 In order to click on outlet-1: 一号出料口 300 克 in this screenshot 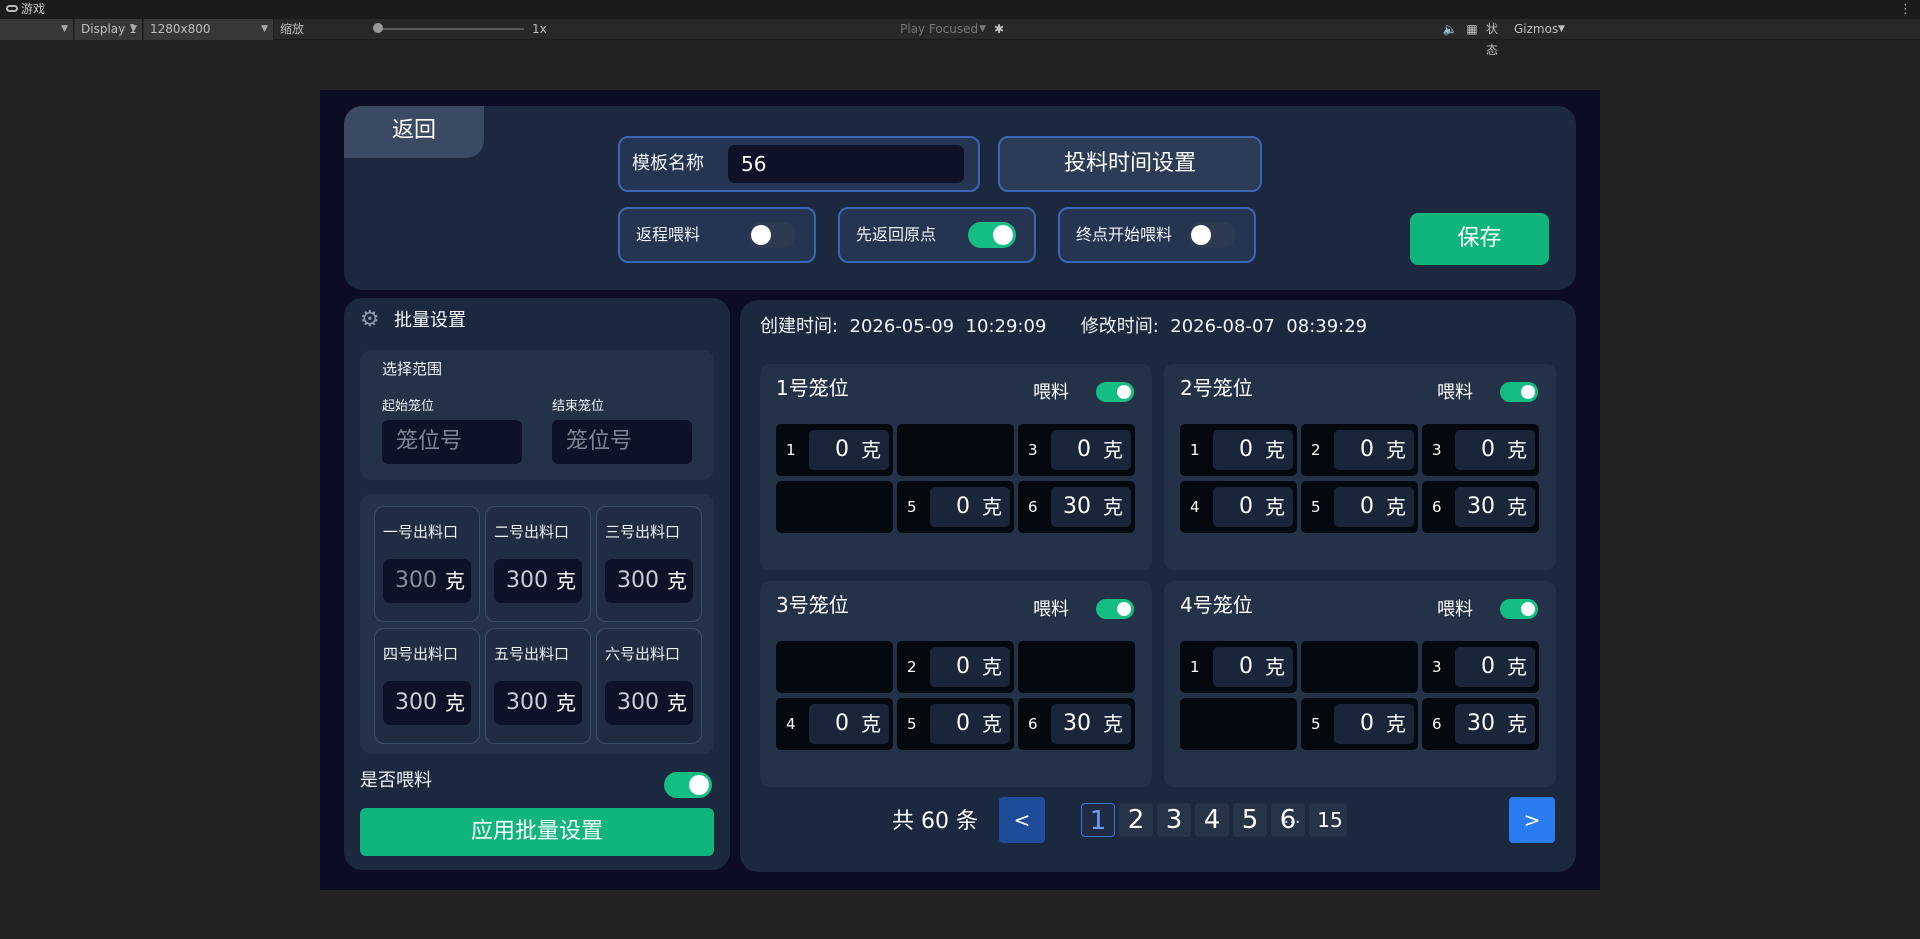, I will do `click(427, 564)`.